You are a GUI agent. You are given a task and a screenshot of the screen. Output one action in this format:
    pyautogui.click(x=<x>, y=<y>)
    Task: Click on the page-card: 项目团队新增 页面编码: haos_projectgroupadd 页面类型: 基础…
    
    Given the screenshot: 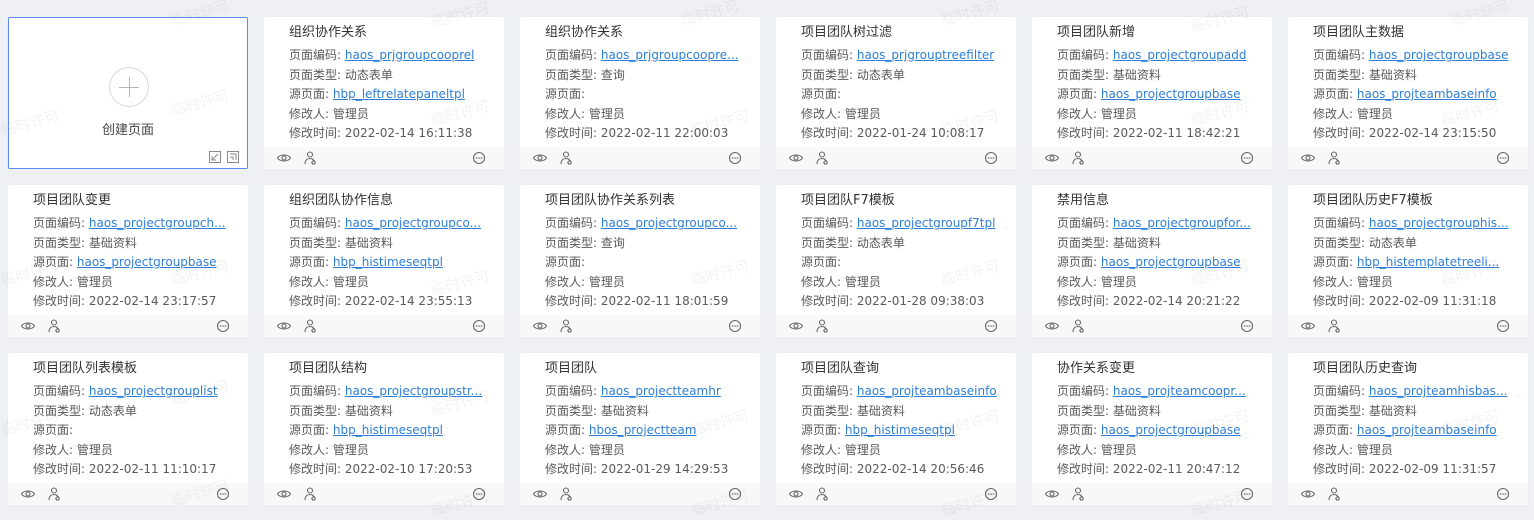 What is the action you would take?
    pyautogui.click(x=1152, y=93)
    